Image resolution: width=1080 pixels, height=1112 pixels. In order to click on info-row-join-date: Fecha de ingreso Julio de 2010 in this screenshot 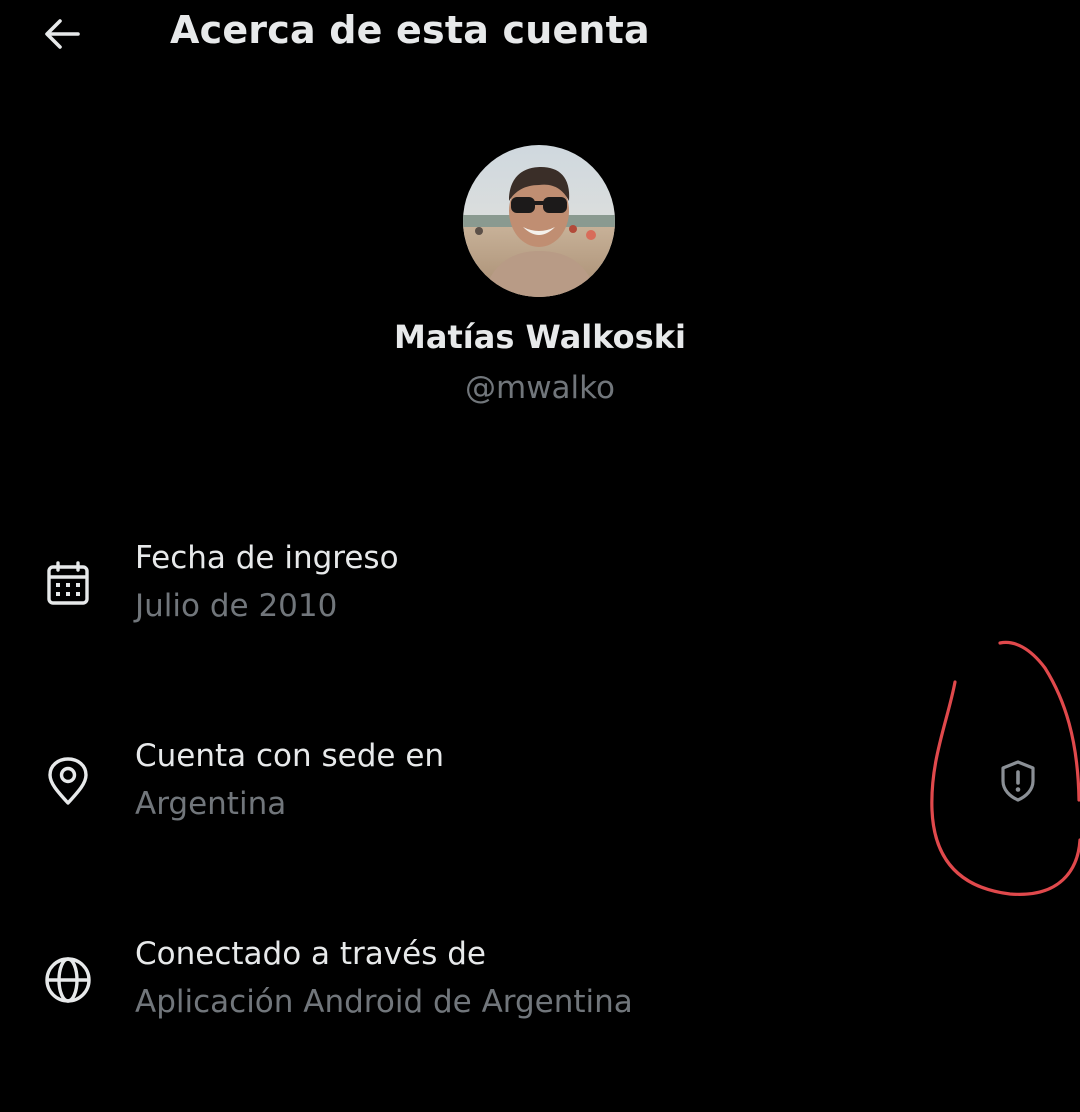, I will do `click(540, 590)`.